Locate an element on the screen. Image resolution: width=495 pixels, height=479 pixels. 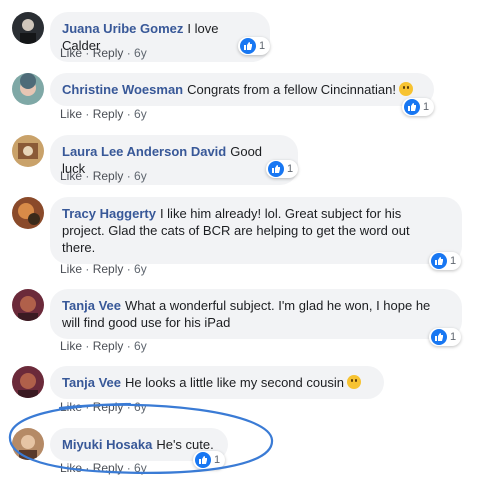
comment-author: Christine Woesman is located at coordinates (122, 89).